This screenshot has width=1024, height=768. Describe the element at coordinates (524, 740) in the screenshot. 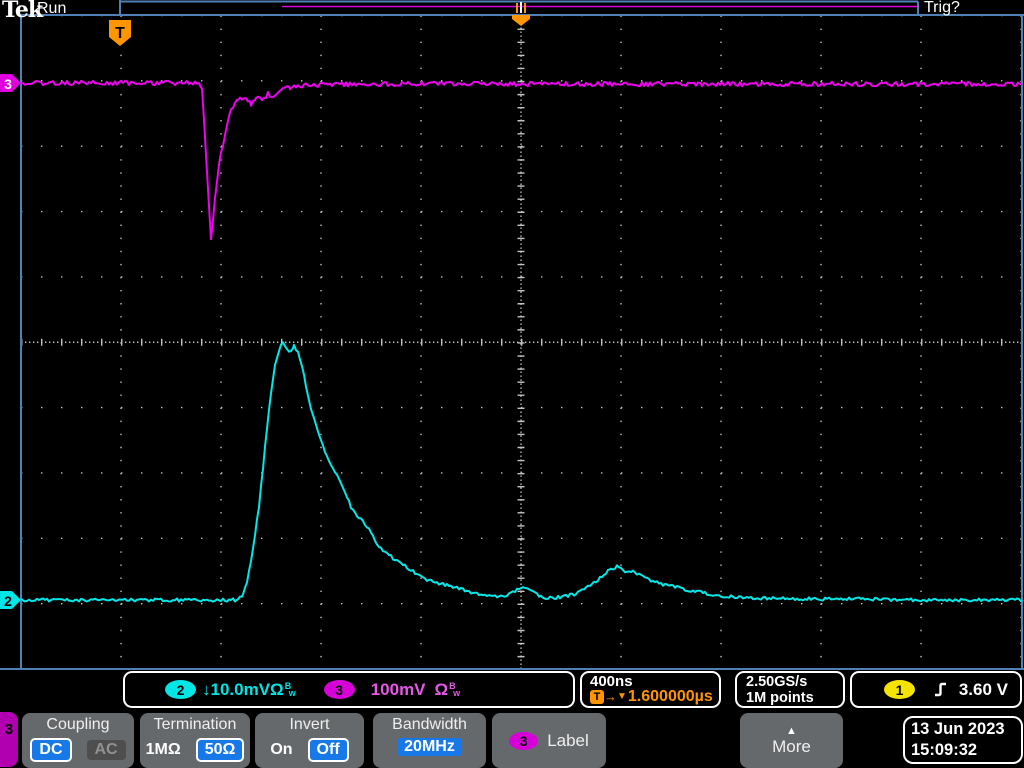

I see `label-ch3-badge: 3` at that location.